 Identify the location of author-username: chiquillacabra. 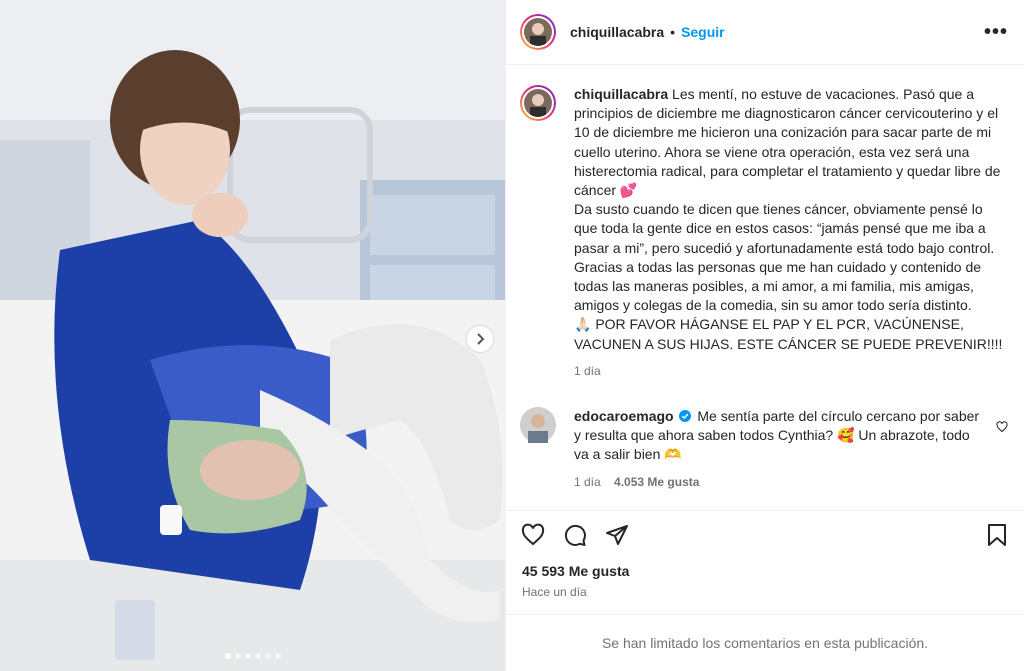
(617, 32).